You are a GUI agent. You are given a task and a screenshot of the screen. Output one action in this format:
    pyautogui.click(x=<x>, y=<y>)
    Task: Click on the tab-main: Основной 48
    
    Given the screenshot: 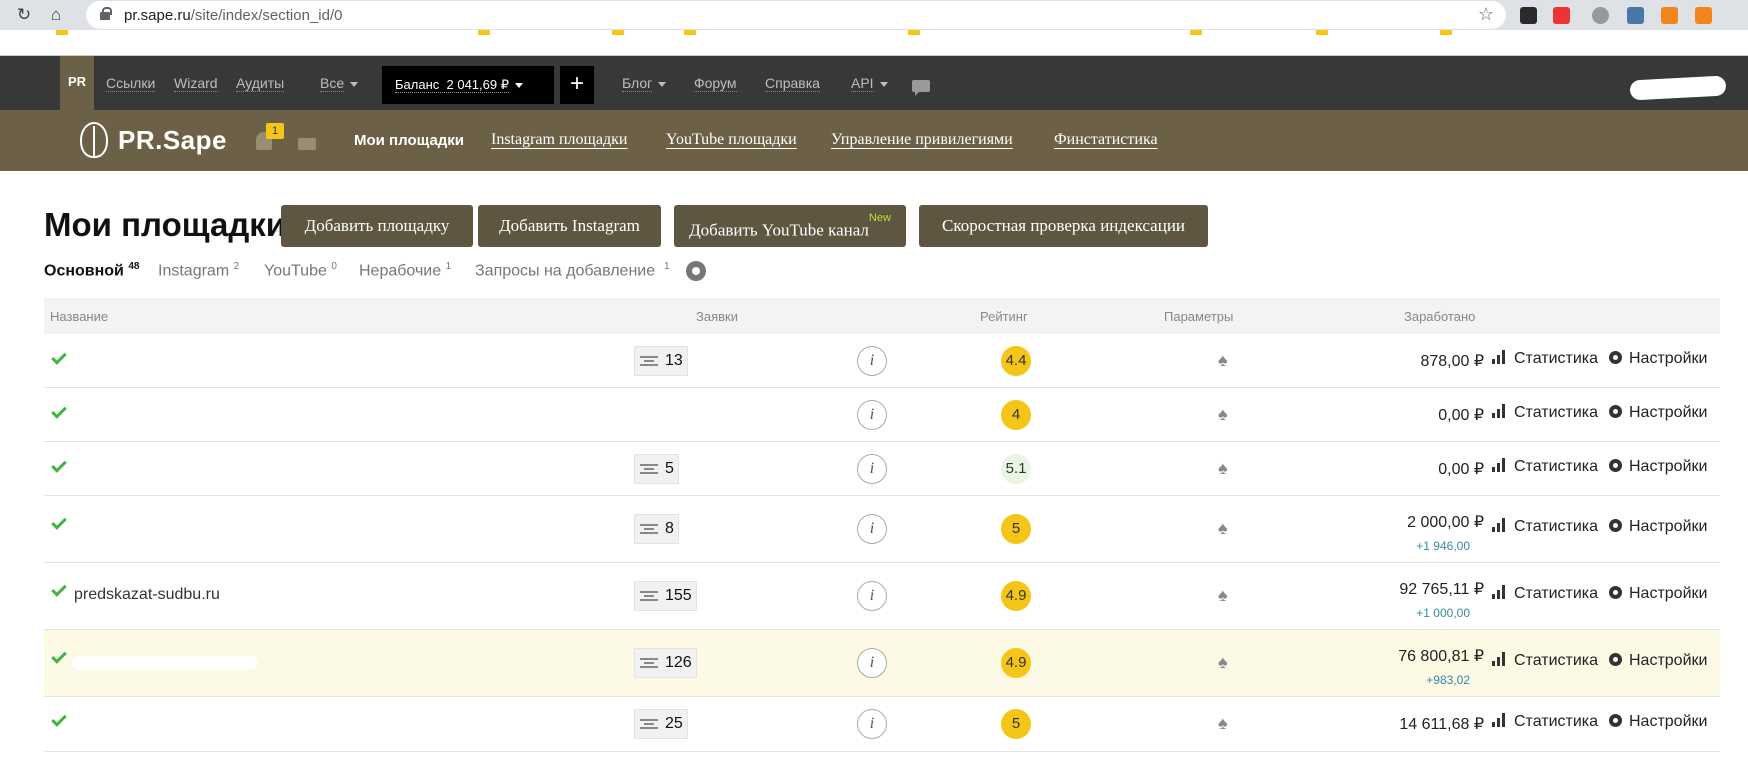 What is the action you would take?
    pyautogui.click(x=91, y=270)
    